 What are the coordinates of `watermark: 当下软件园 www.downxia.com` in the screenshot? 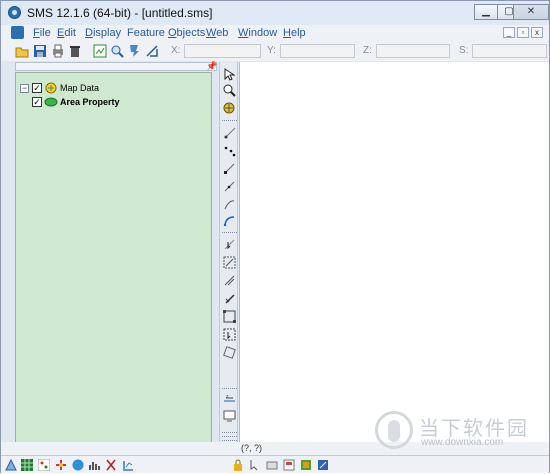 It's located at (459, 433).